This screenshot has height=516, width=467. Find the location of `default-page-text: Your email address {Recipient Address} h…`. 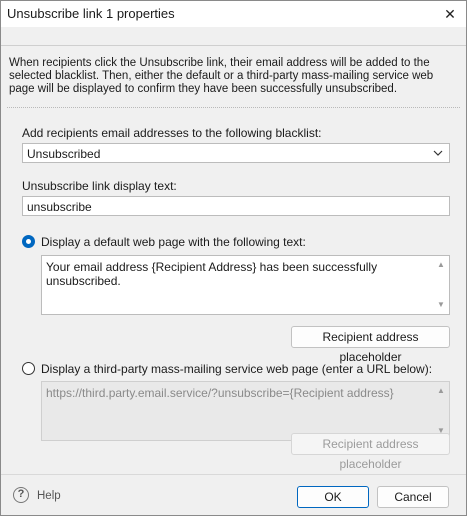

default-page-text: Your email address {Recipient Address} h… is located at coordinates (212, 274).